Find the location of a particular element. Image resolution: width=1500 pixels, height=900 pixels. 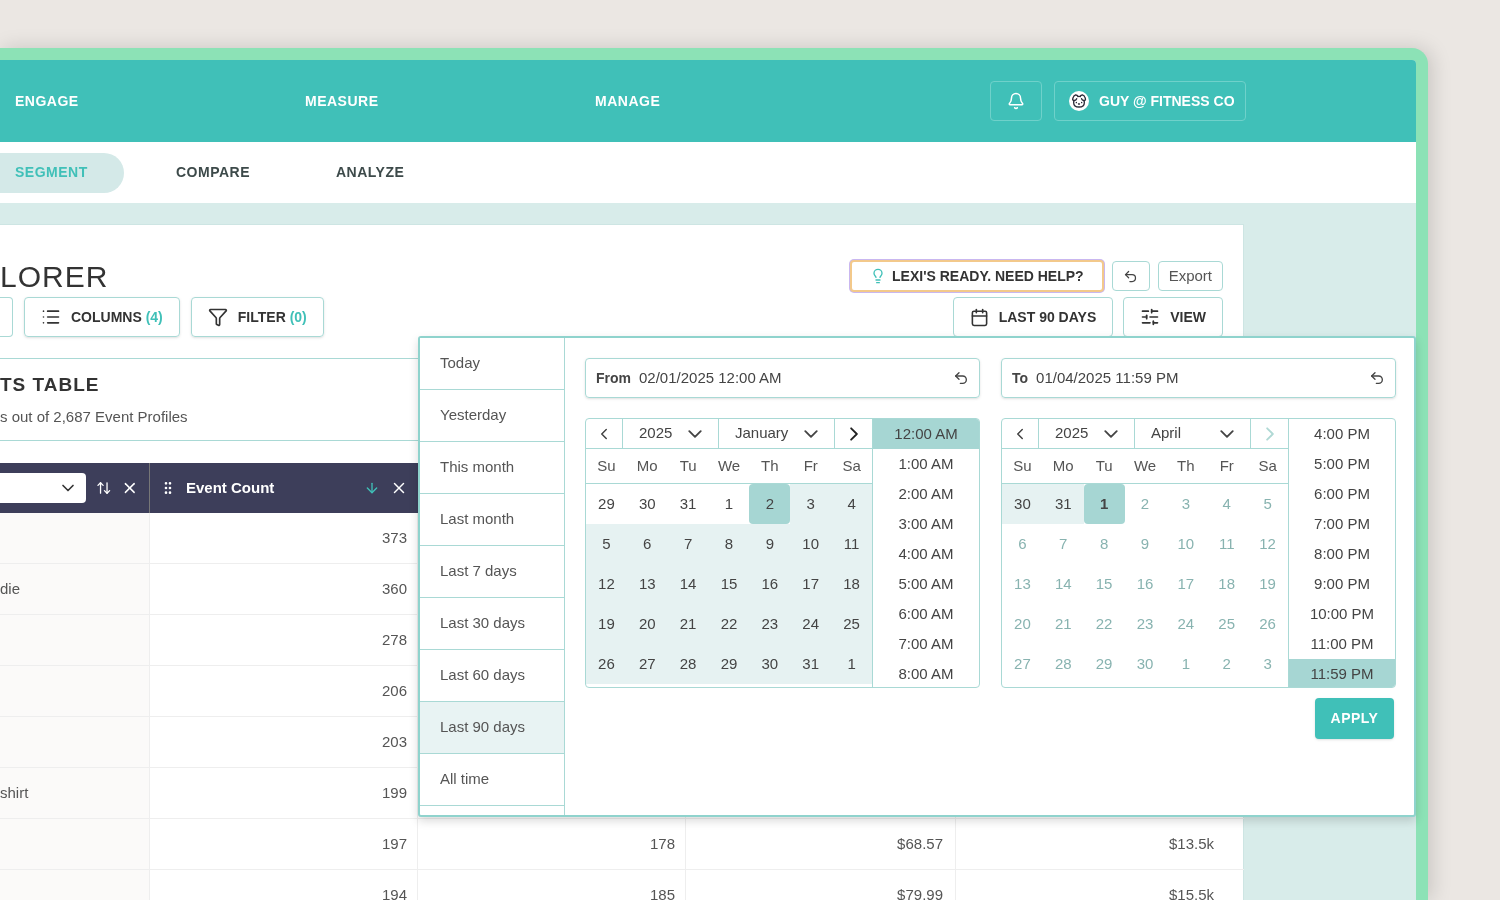

bell-icon is located at coordinates (1016, 101).